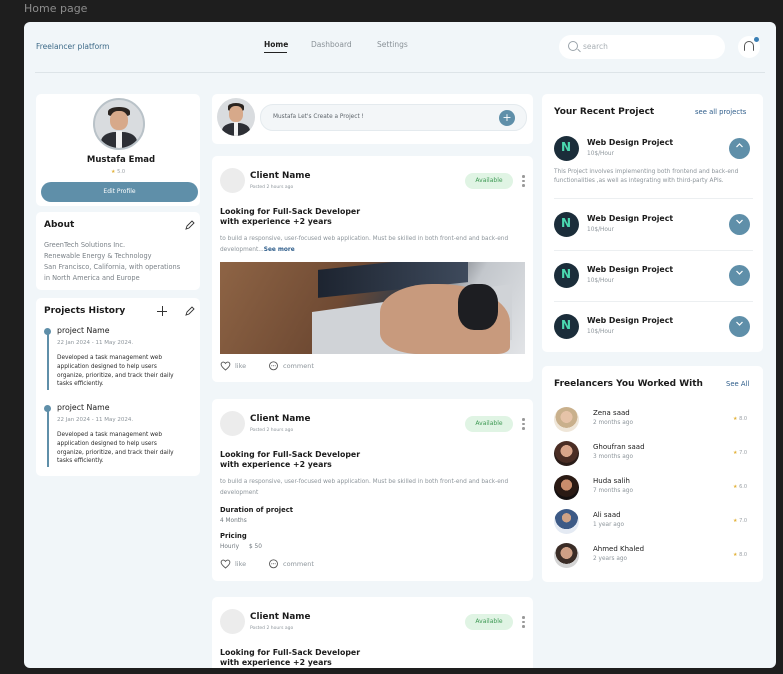  Describe the element at coordinates (595, 46) in the screenshot. I see `search-placeholder: search` at that location.